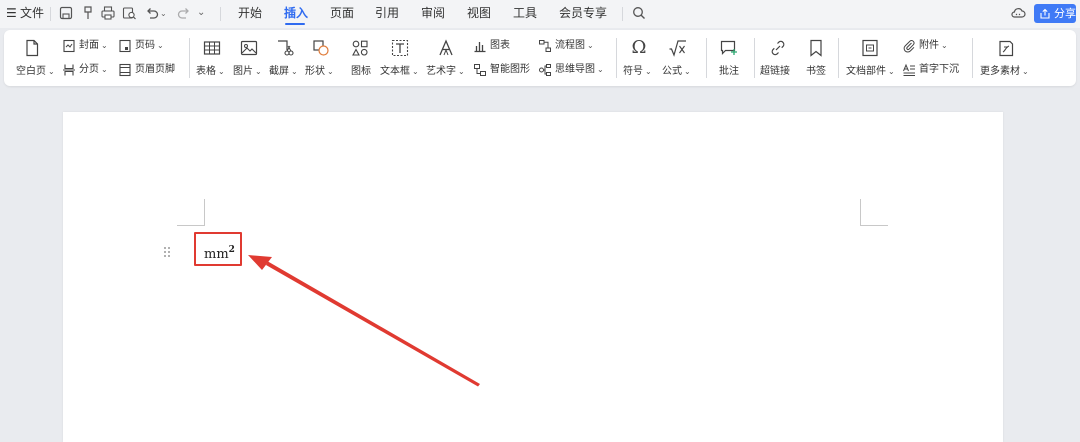 The height and width of the screenshot is (442, 1080). What do you see at coordinates (191, 212) in the screenshot?
I see `margin-corner-top-left` at bounding box center [191, 212].